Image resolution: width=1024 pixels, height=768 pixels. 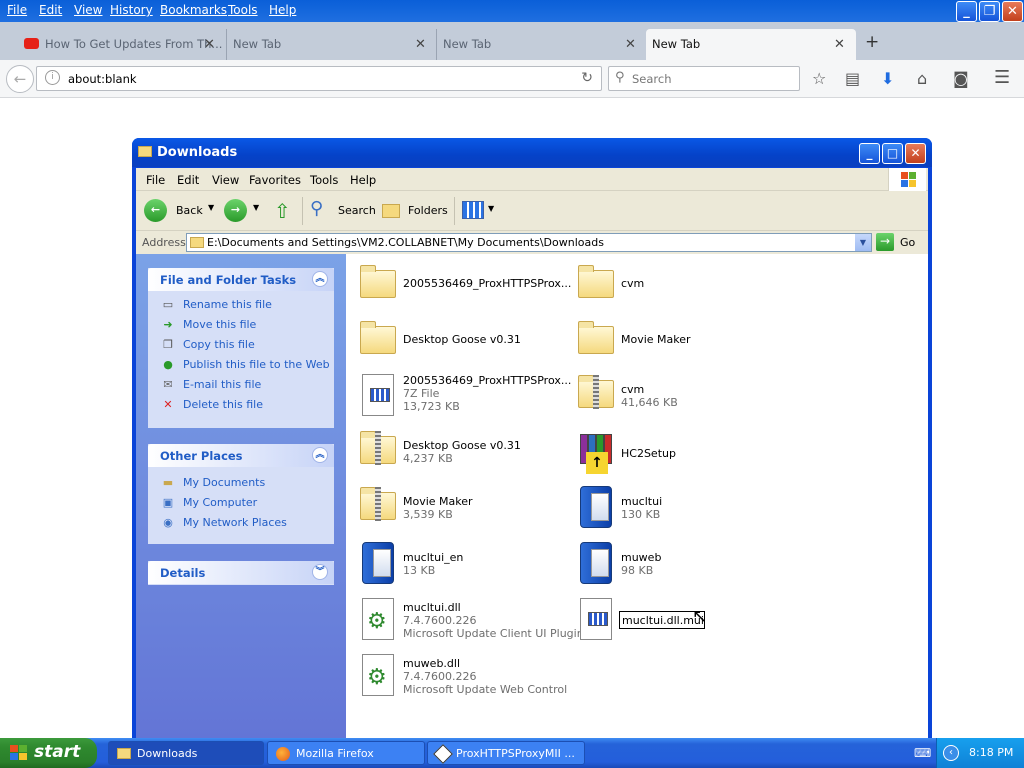 I want to click on back-button: ← Back ▼, so click(x=178, y=211).